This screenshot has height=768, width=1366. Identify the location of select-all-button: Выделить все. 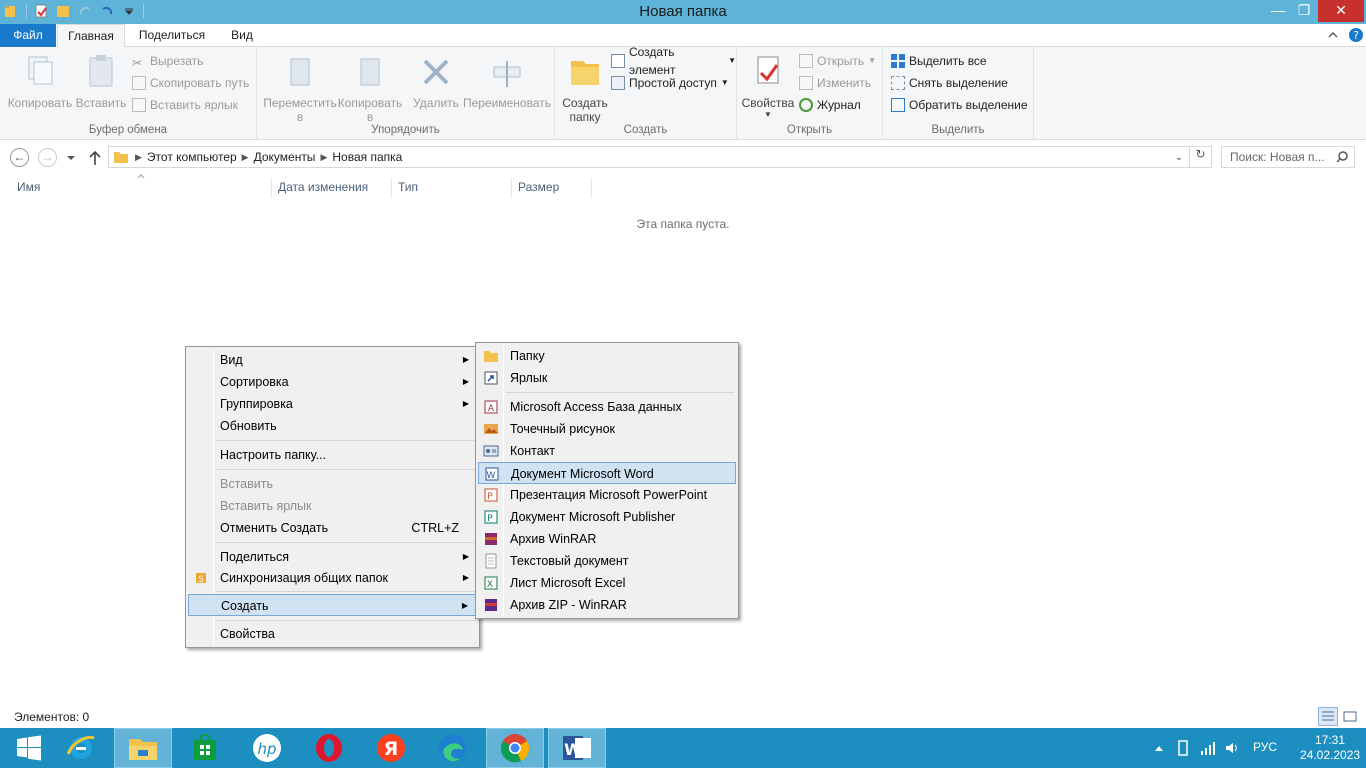
(939, 61).